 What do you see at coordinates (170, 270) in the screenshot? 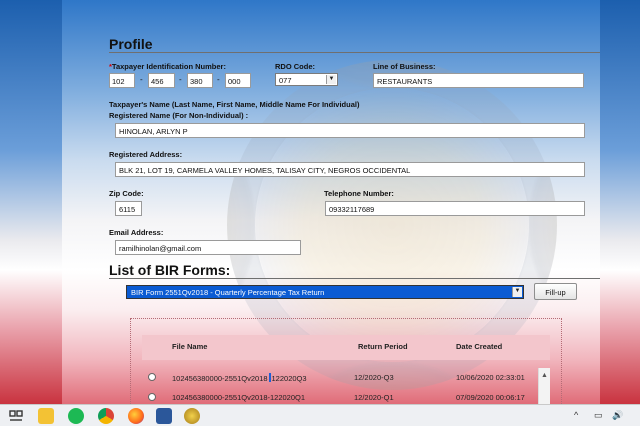
I see `forms-title: List of BIR Forms:` at bounding box center [170, 270].